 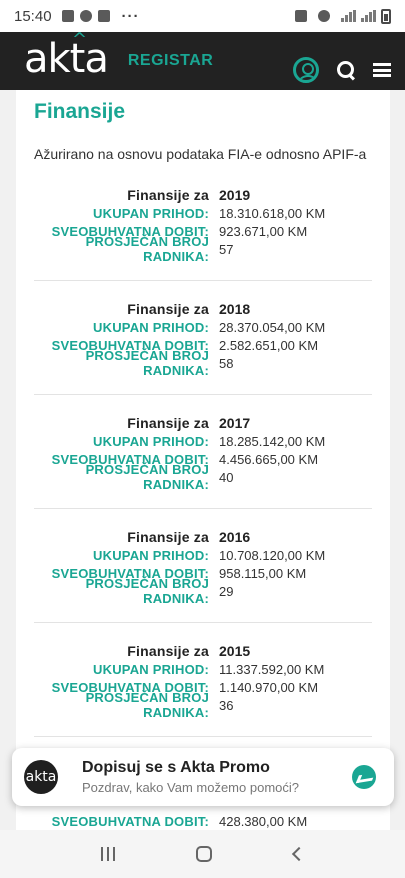 I want to click on finance-row: Finansije za 2016, so click(x=203, y=537).